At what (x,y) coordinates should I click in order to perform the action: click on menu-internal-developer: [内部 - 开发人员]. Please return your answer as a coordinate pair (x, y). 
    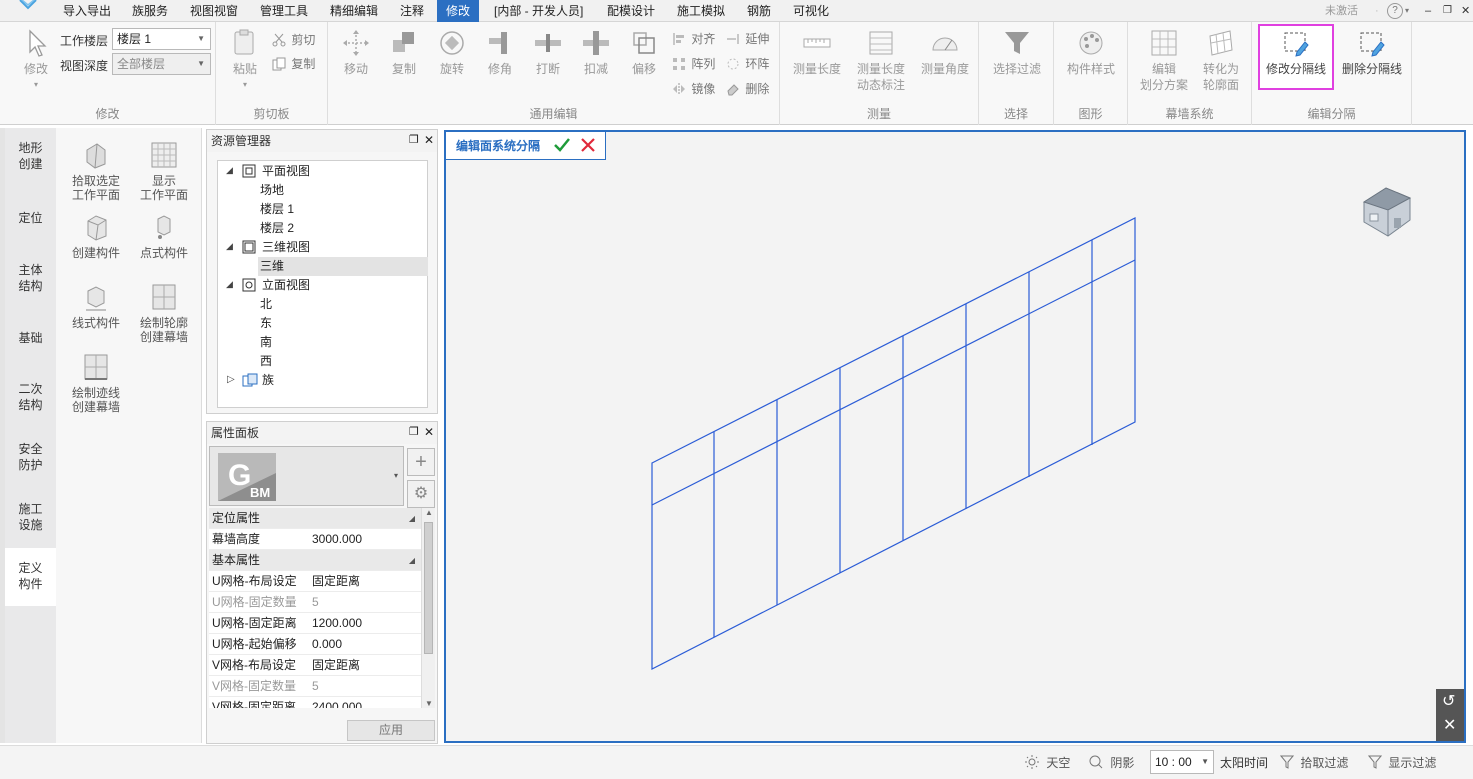
    Looking at the image, I should click on (538, 11).